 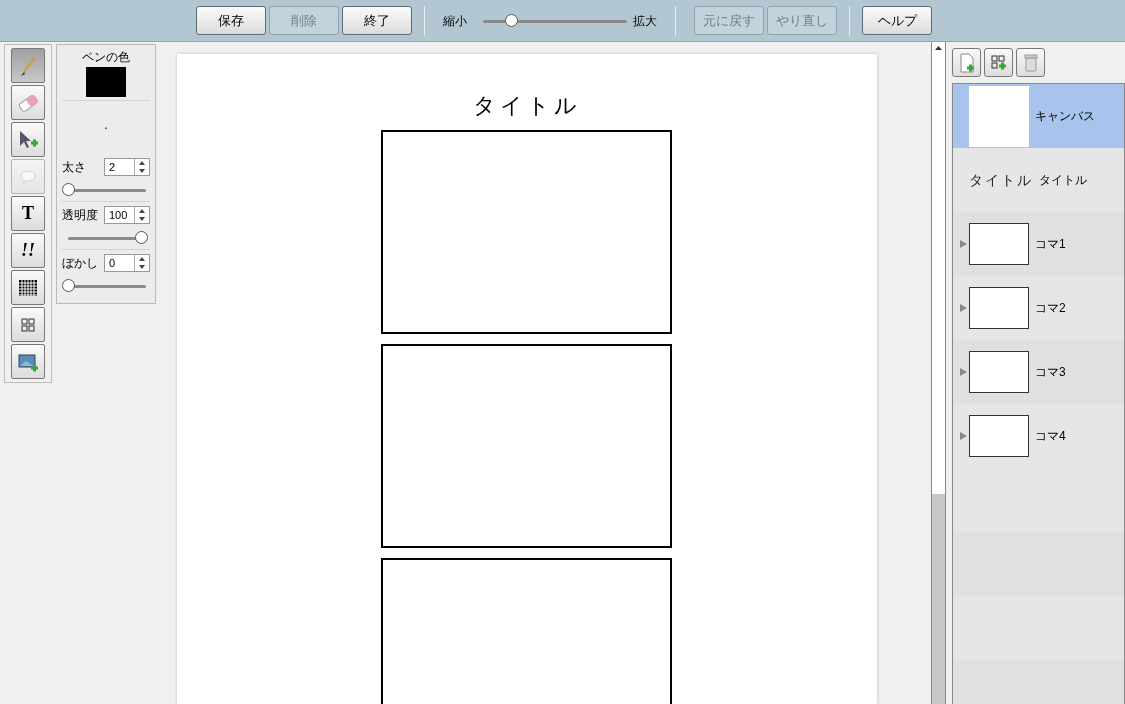 What do you see at coordinates (938, 48) in the screenshot?
I see `scroll-up-icon` at bounding box center [938, 48].